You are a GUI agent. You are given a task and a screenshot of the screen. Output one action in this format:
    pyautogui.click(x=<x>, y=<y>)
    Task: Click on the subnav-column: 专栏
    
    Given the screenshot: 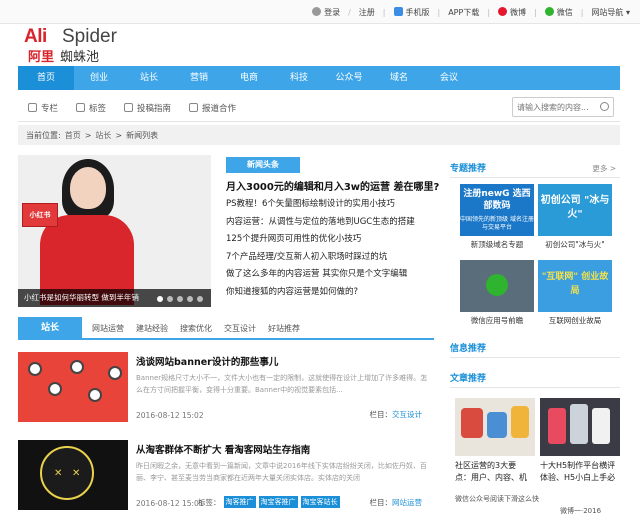 What is the action you would take?
    pyautogui.click(x=43, y=108)
    